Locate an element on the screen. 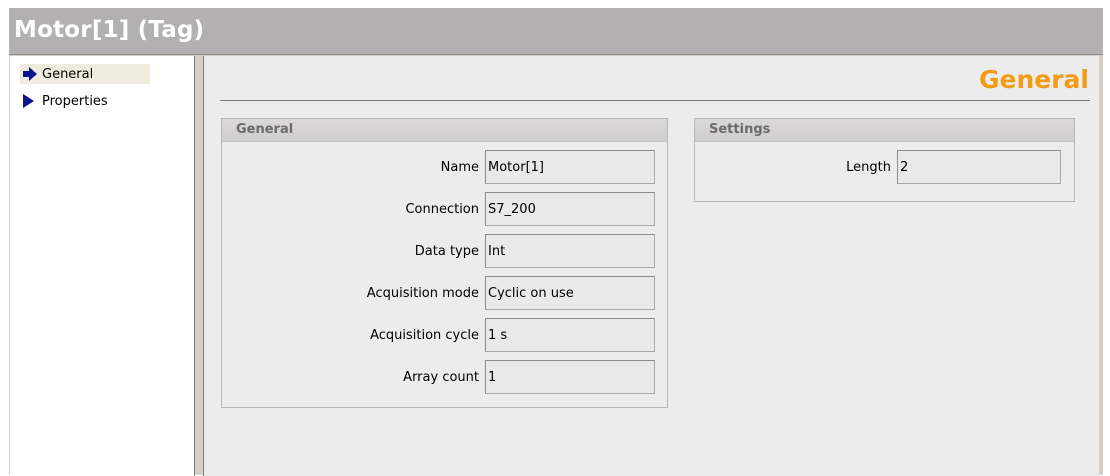 Image resolution: width=1110 pixels, height=476 pixels. field-row-acquisition-cycle: Acquisition cycle is located at coordinates (350, 336).